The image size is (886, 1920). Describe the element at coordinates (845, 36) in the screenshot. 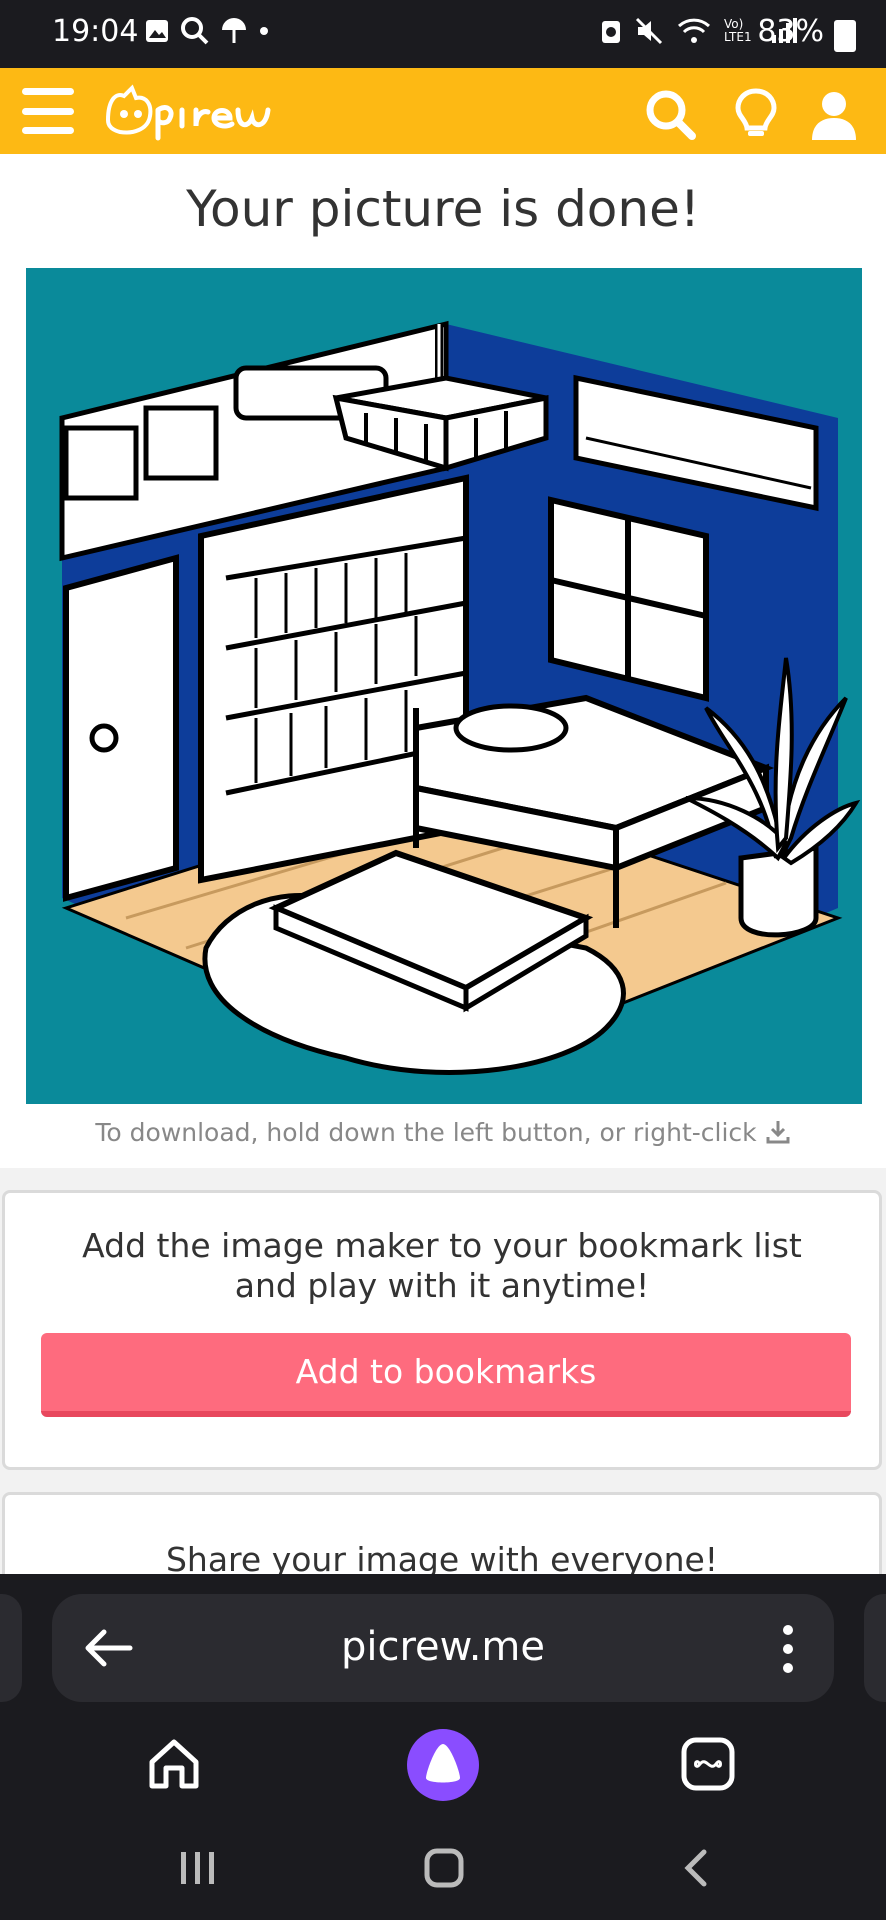

I see `battery-icon` at that location.